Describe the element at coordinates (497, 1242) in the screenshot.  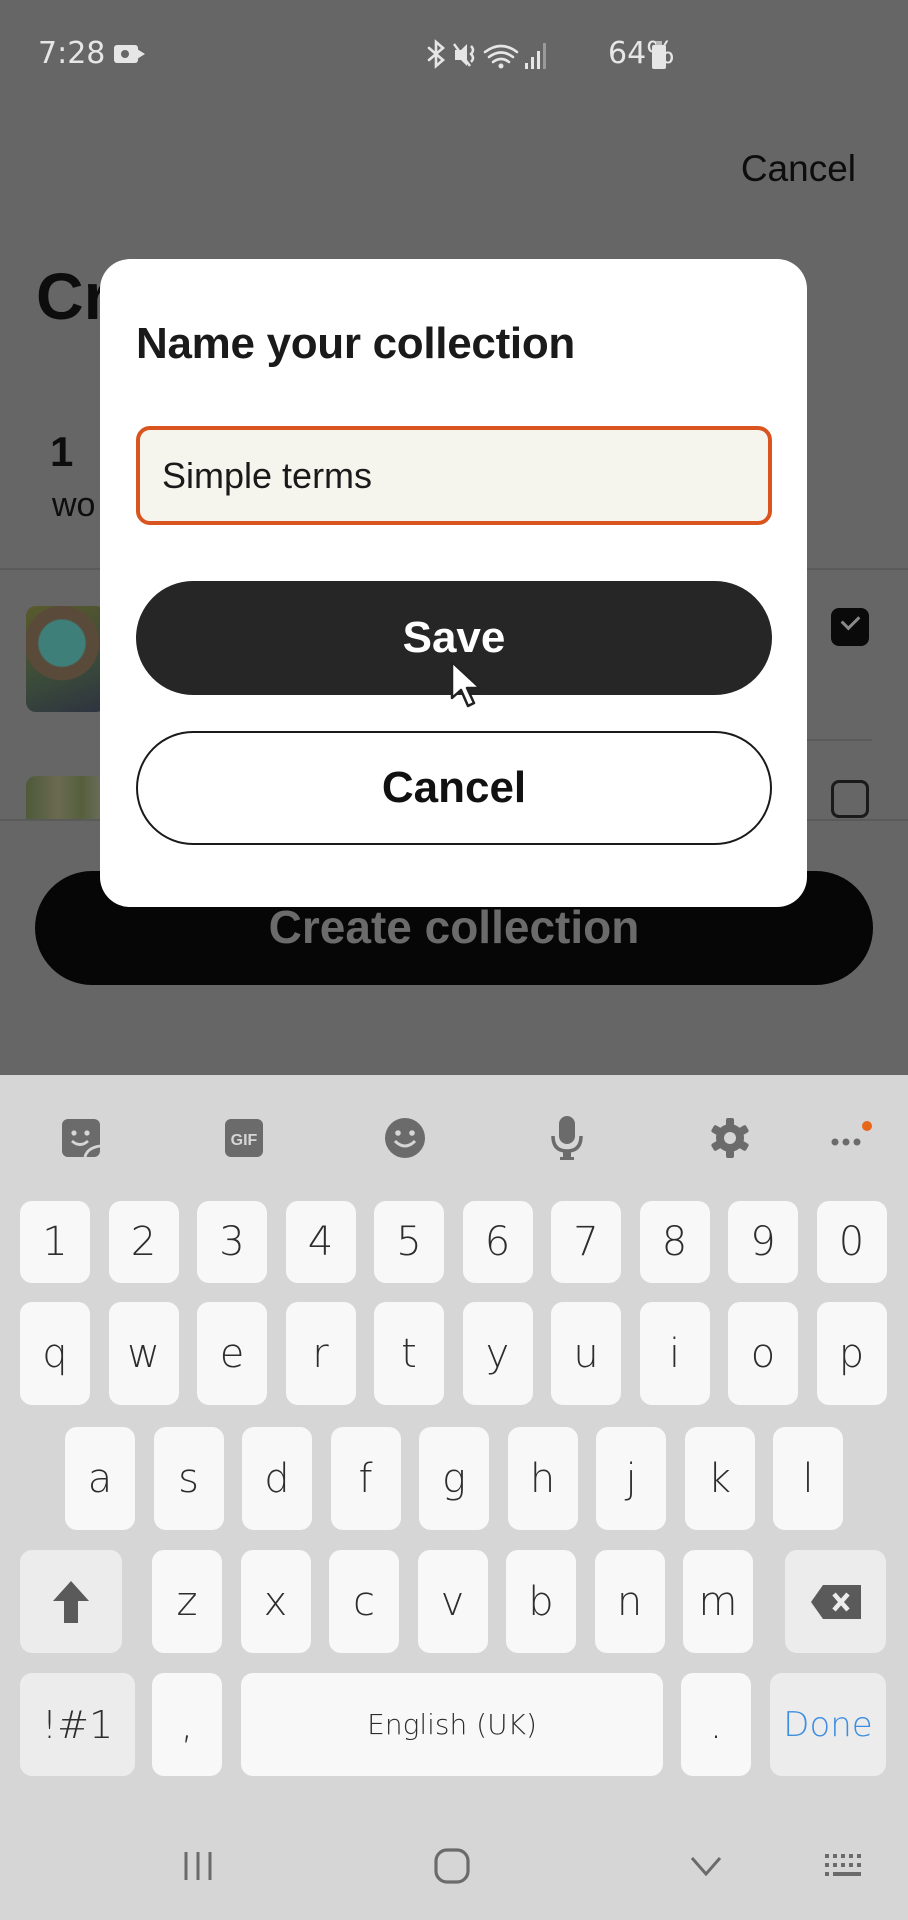
I see `key-6: 6` at that location.